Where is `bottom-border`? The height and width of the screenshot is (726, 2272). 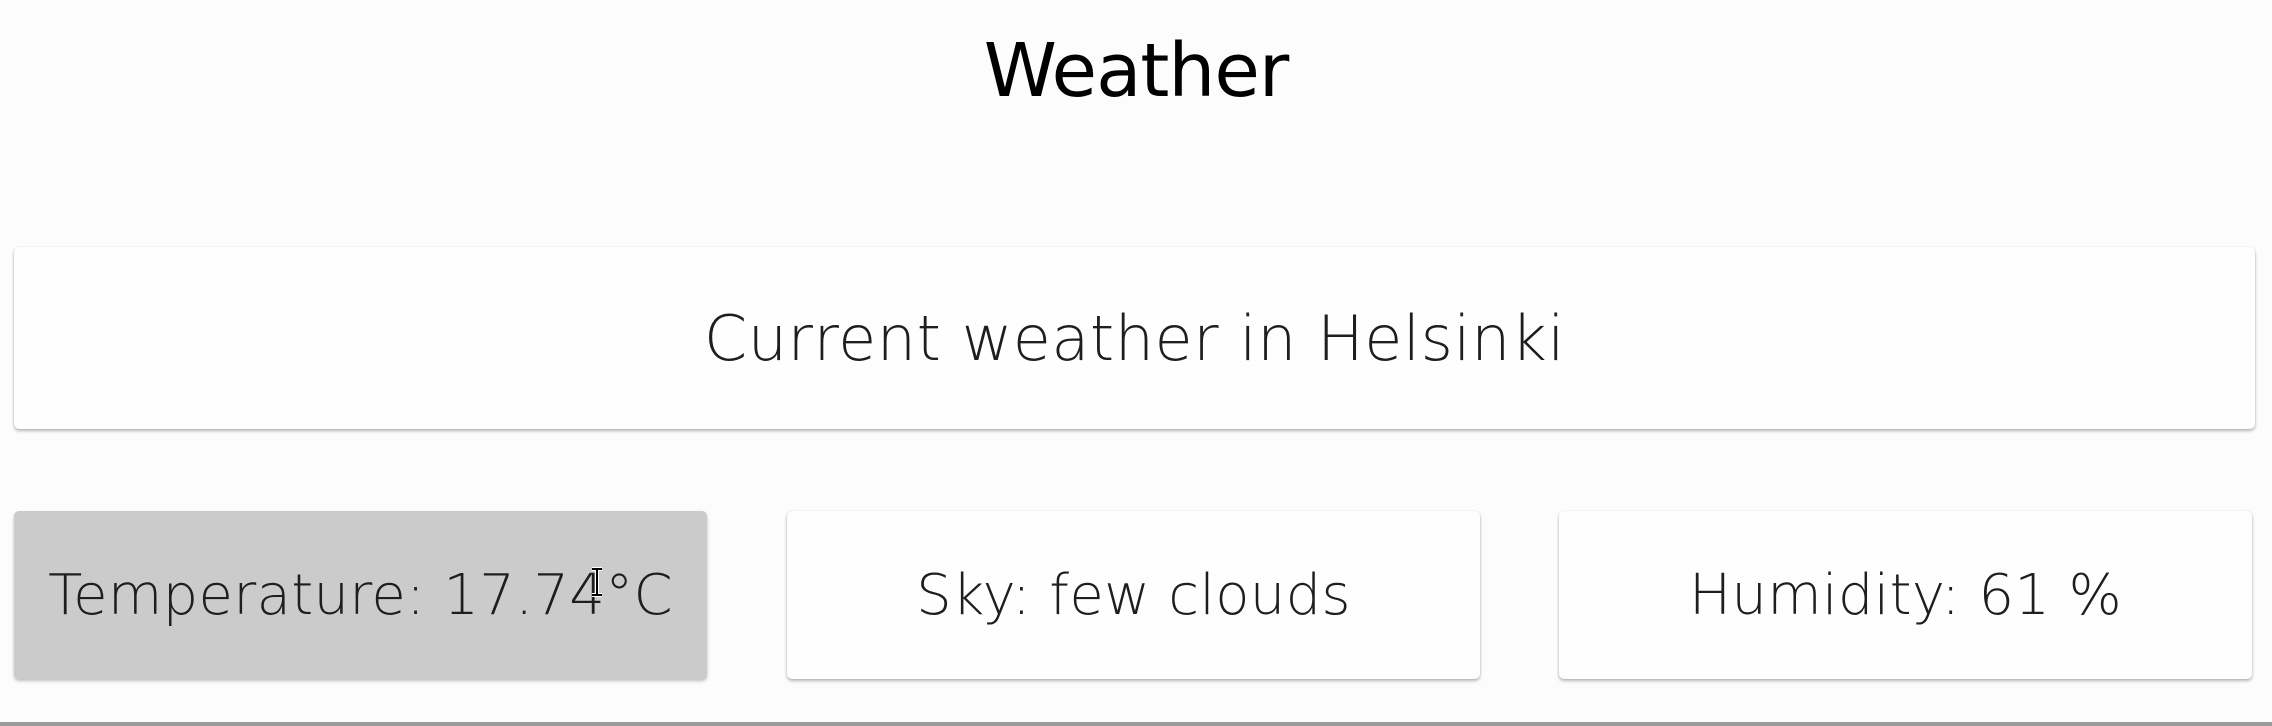 bottom-border is located at coordinates (1136, 724).